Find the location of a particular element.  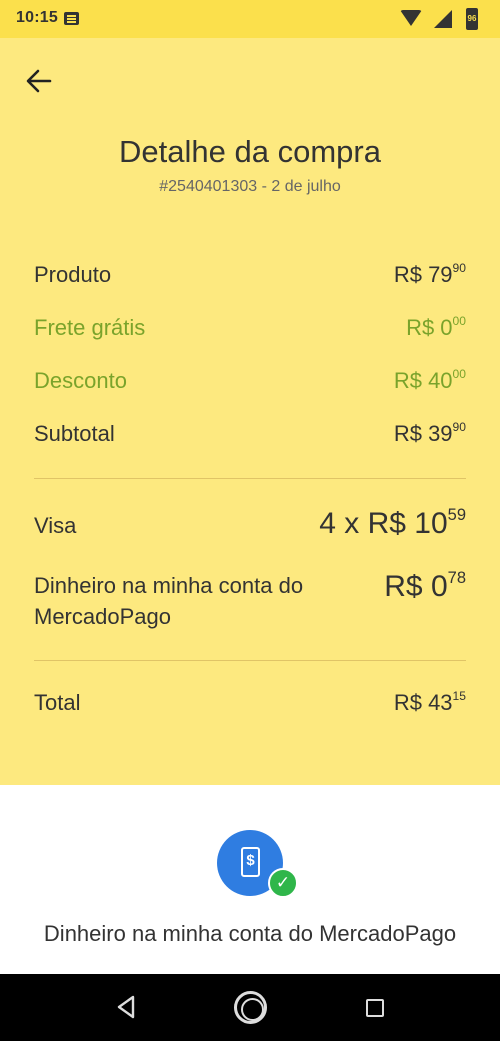

total-label: Total is located at coordinates (57, 702).